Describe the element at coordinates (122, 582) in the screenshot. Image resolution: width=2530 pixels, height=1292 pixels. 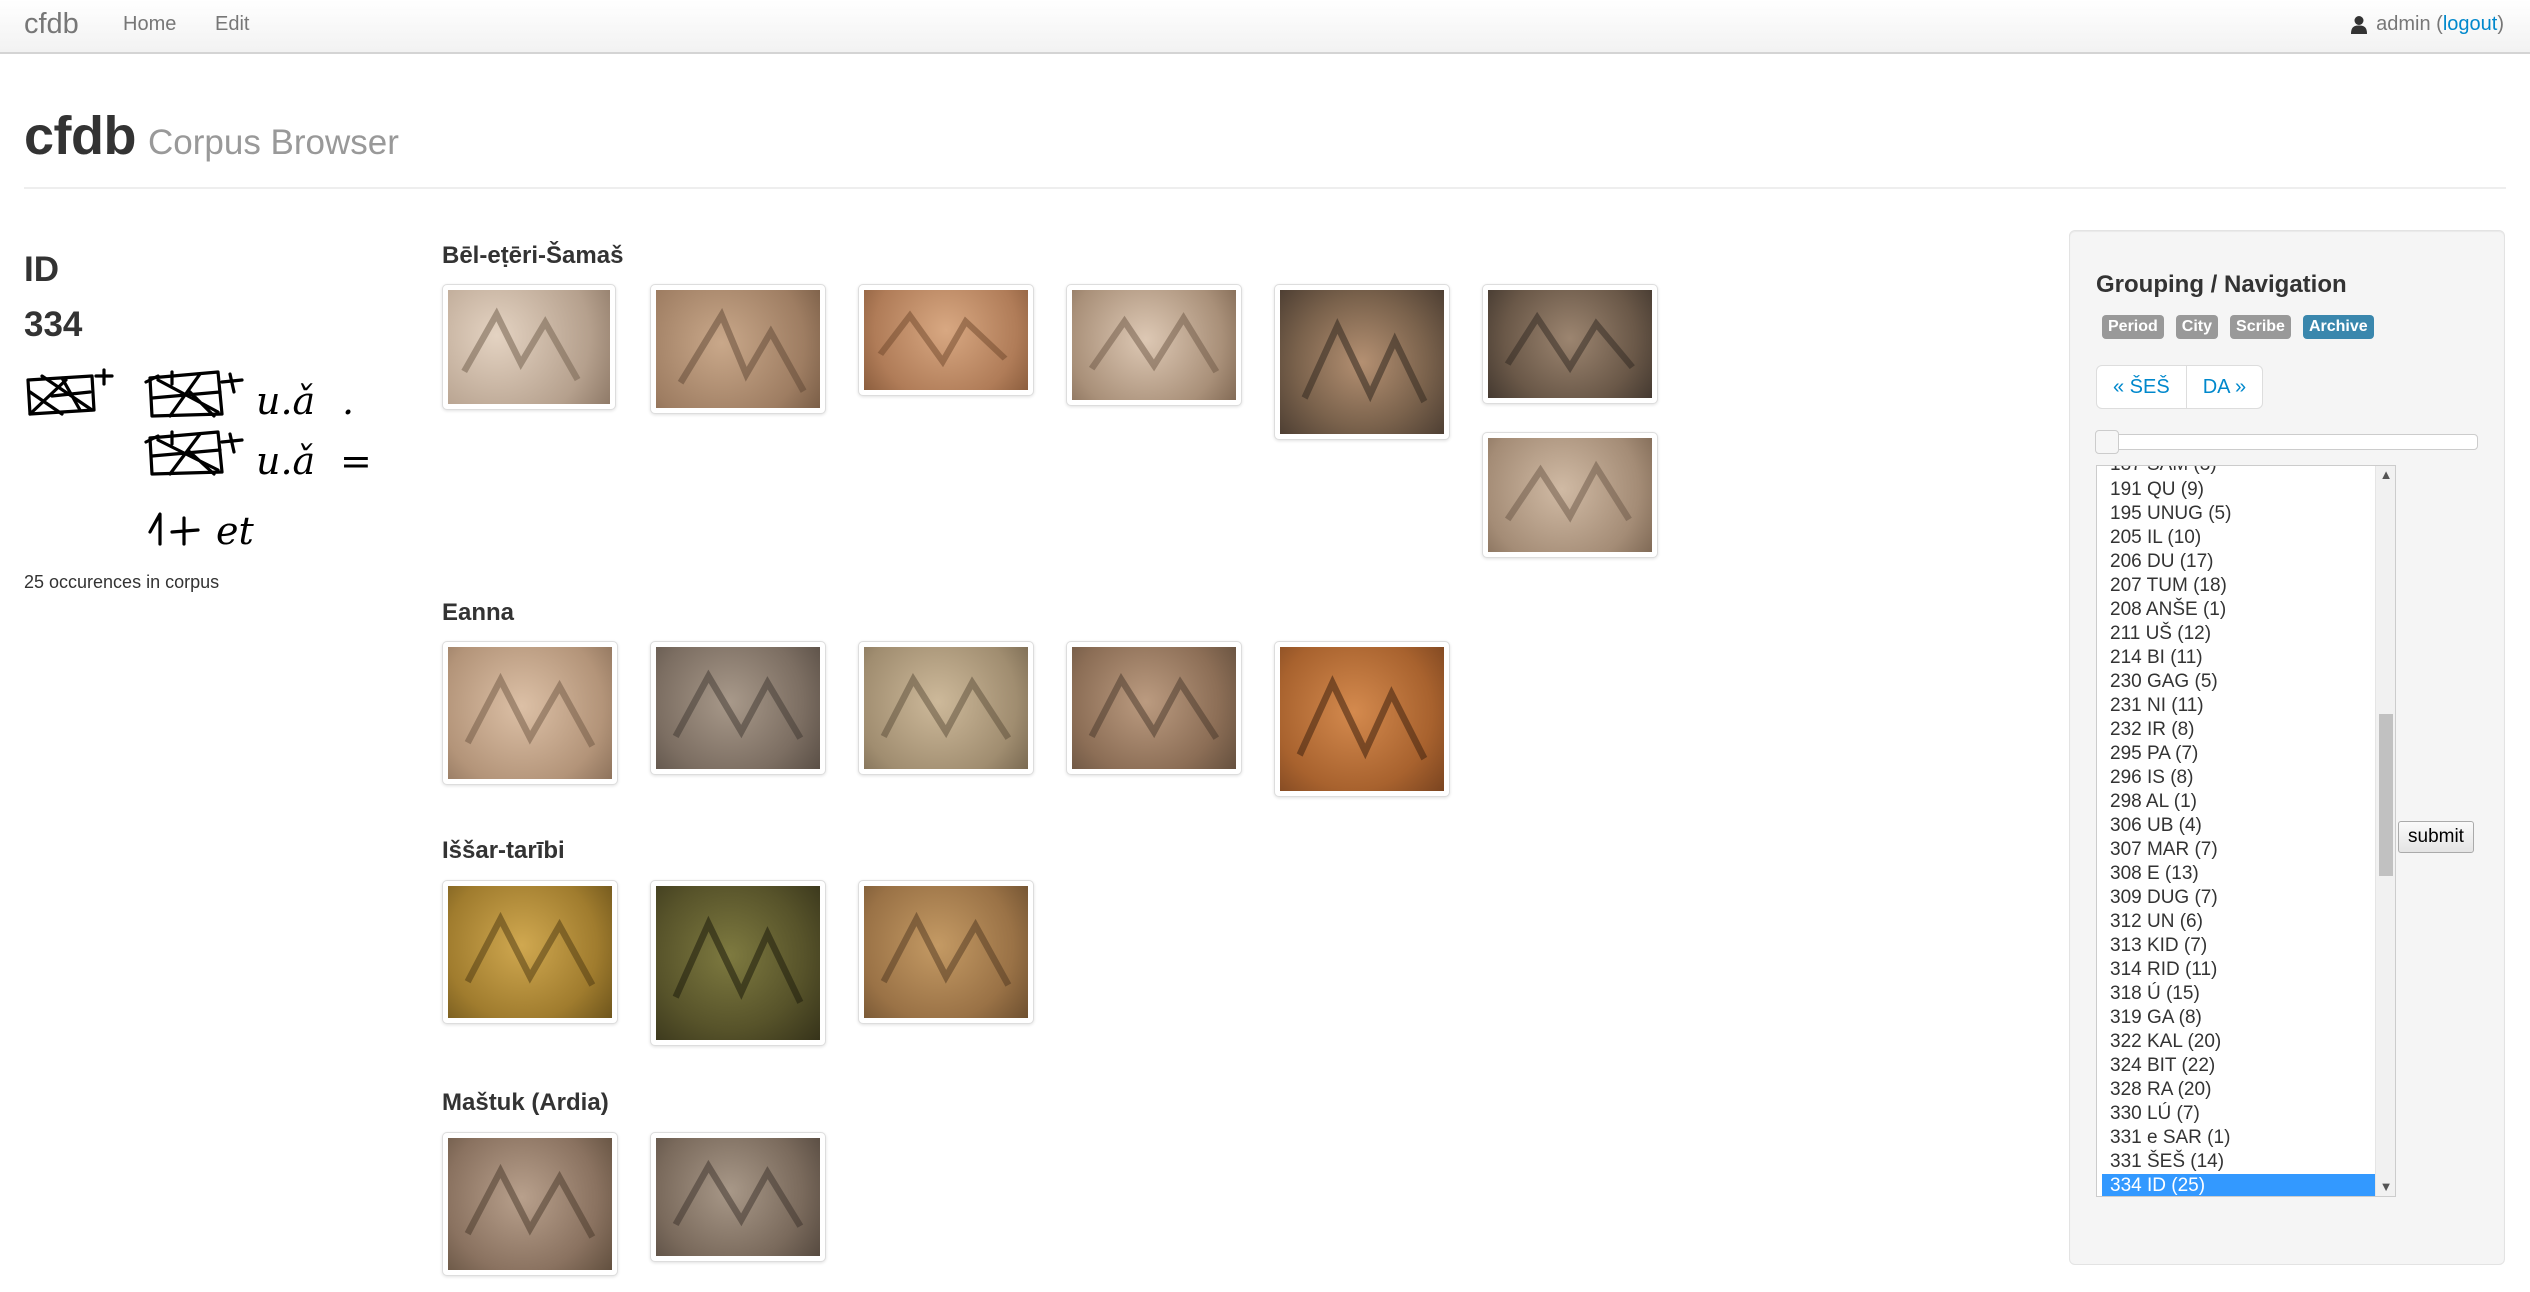
I see `occurrence-count: 25 occurences in corpus` at that location.